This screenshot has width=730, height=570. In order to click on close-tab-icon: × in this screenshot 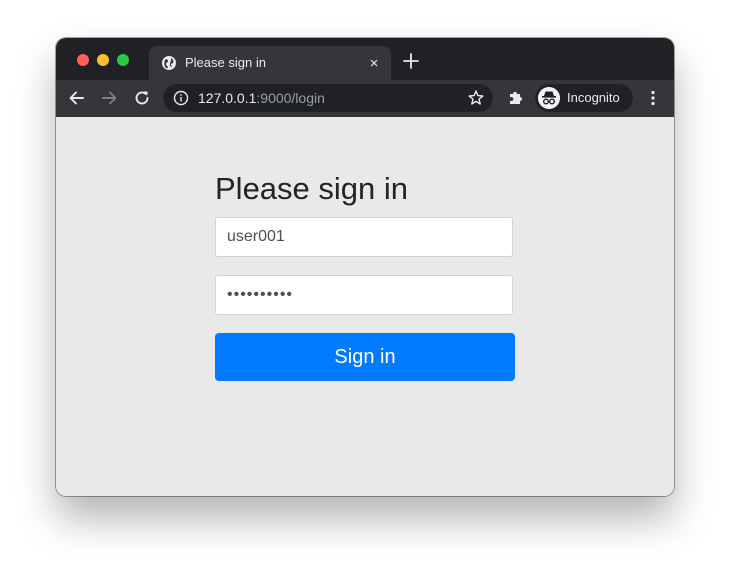, I will do `click(374, 63)`.